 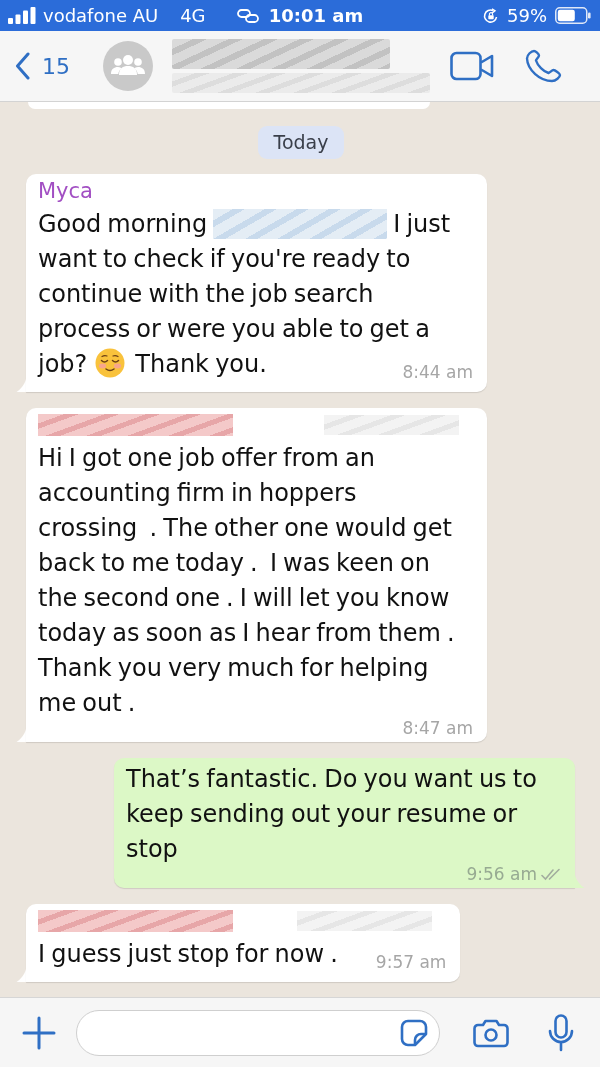 I want to click on message-text: That’s fantastic. Do you want us to keep sending out your resume or stop, so click(x=332, y=814).